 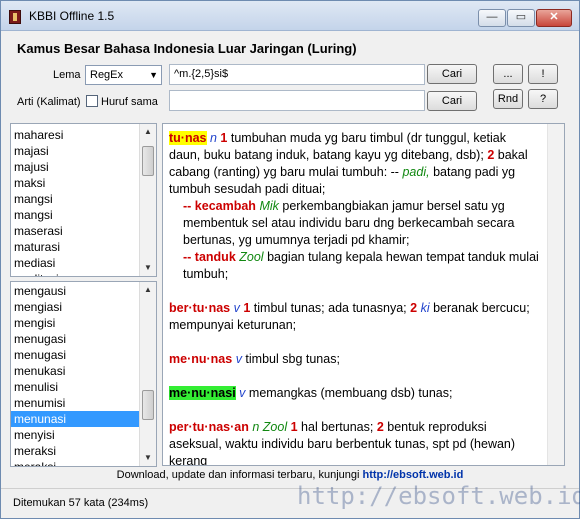 I want to click on usage-label: ki, so click(x=425, y=308).